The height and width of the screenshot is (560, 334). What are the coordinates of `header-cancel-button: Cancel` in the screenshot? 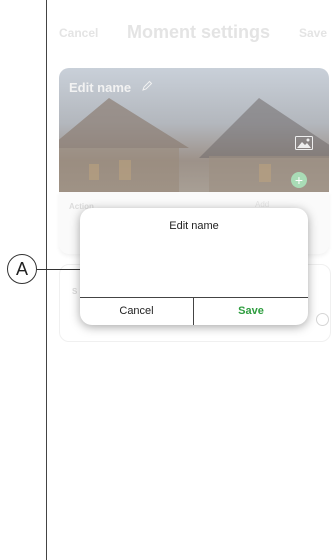 It's located at (78, 33).